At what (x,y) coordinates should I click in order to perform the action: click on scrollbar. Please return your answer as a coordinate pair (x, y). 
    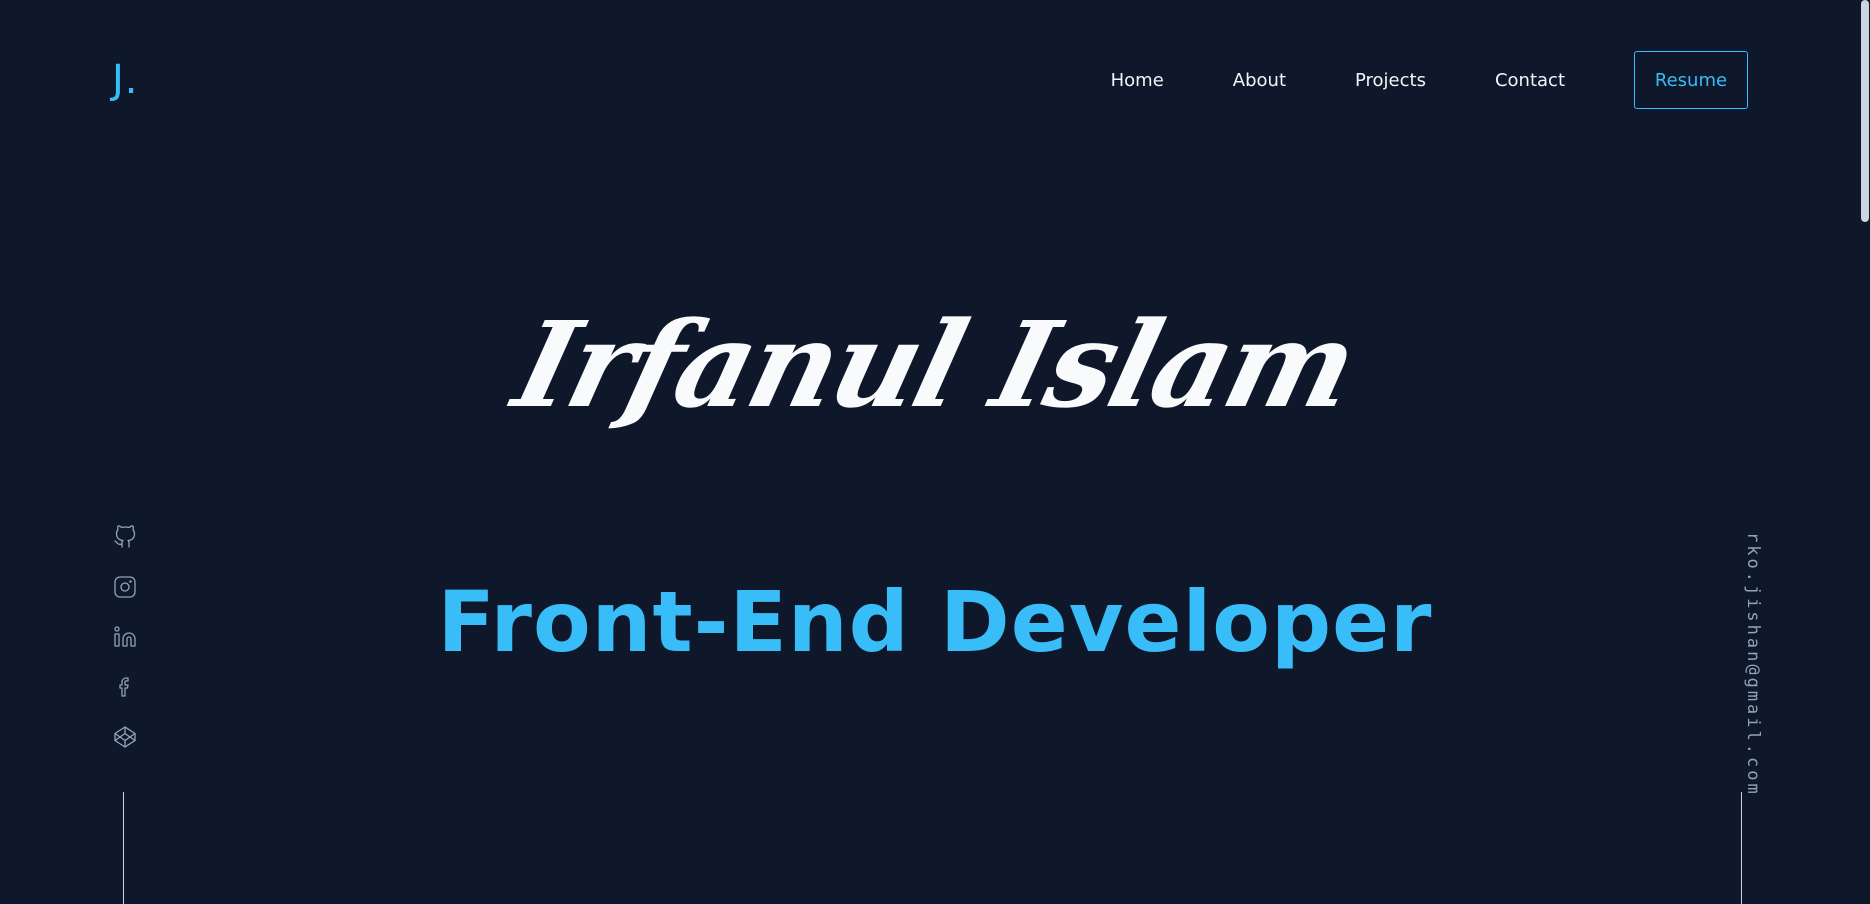
    Looking at the image, I should click on (1865, 452).